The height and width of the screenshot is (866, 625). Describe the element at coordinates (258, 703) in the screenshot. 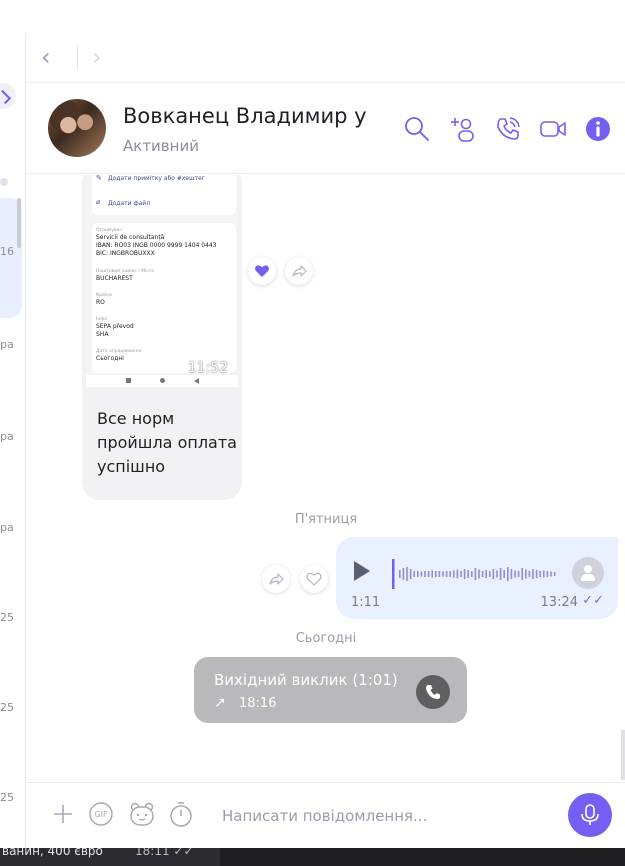

I see `call-time: 18:16` at that location.